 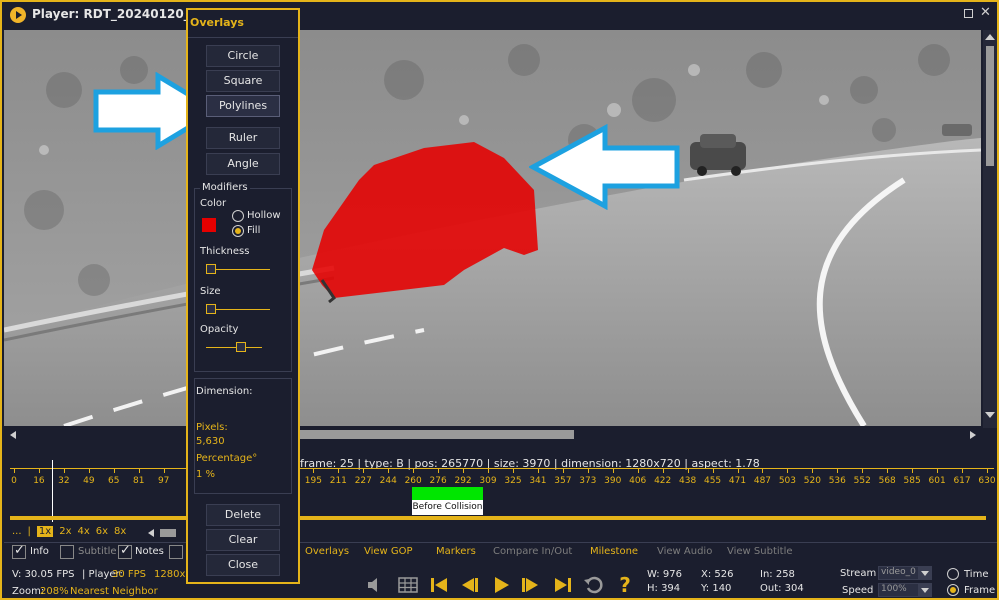 What do you see at coordinates (224, 391) in the screenshot?
I see `dimension-label: Dimension:` at bounding box center [224, 391].